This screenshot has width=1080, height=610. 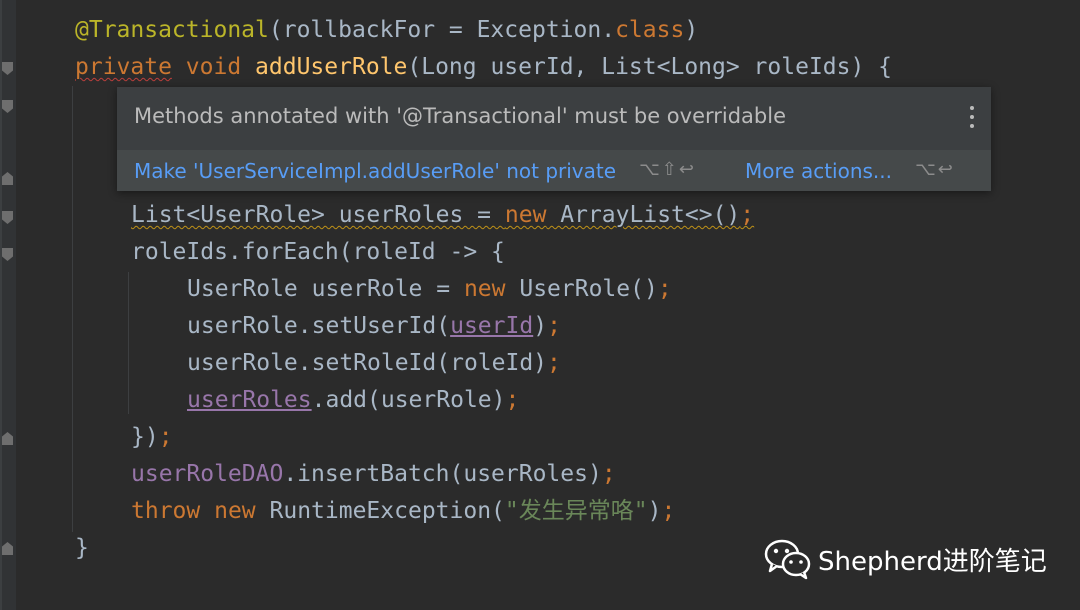 I want to click on code-token: (Long userId, List<Long> roleIds) {, so click(x=650, y=67).